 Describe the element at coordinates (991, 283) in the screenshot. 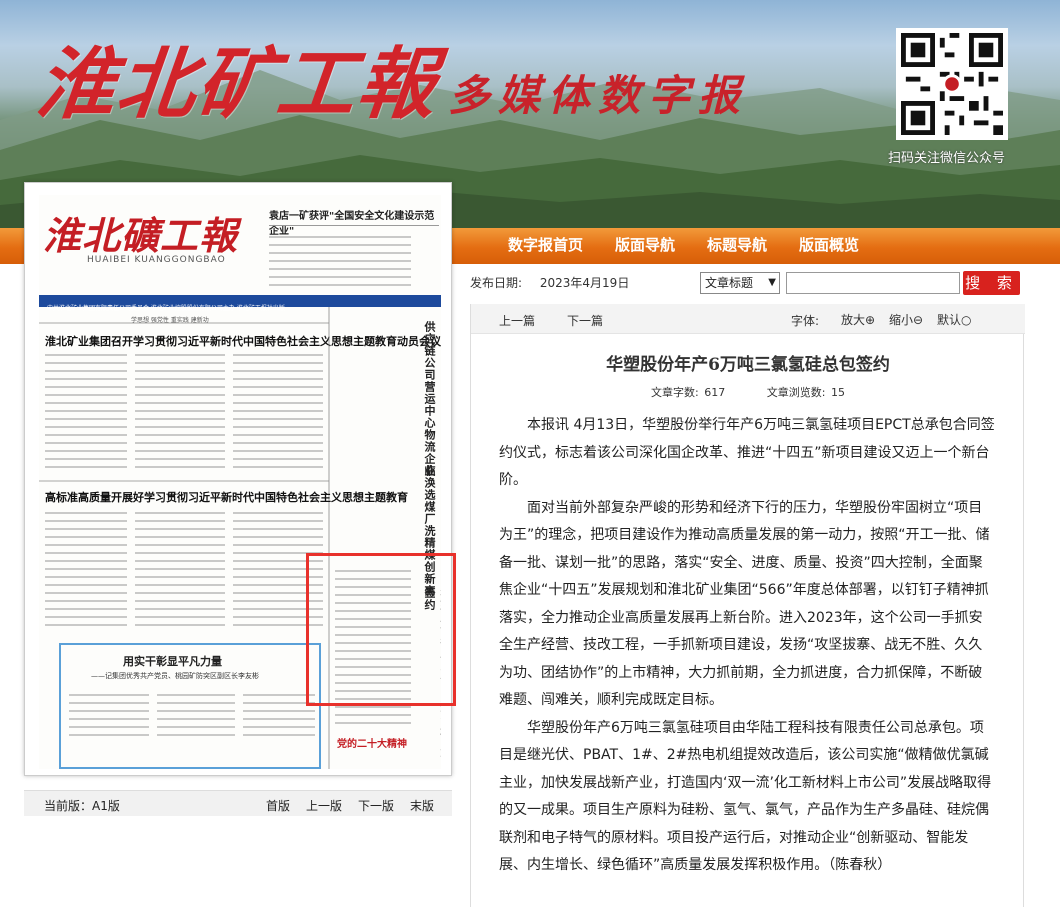

I see `search-button: 搜 索` at that location.